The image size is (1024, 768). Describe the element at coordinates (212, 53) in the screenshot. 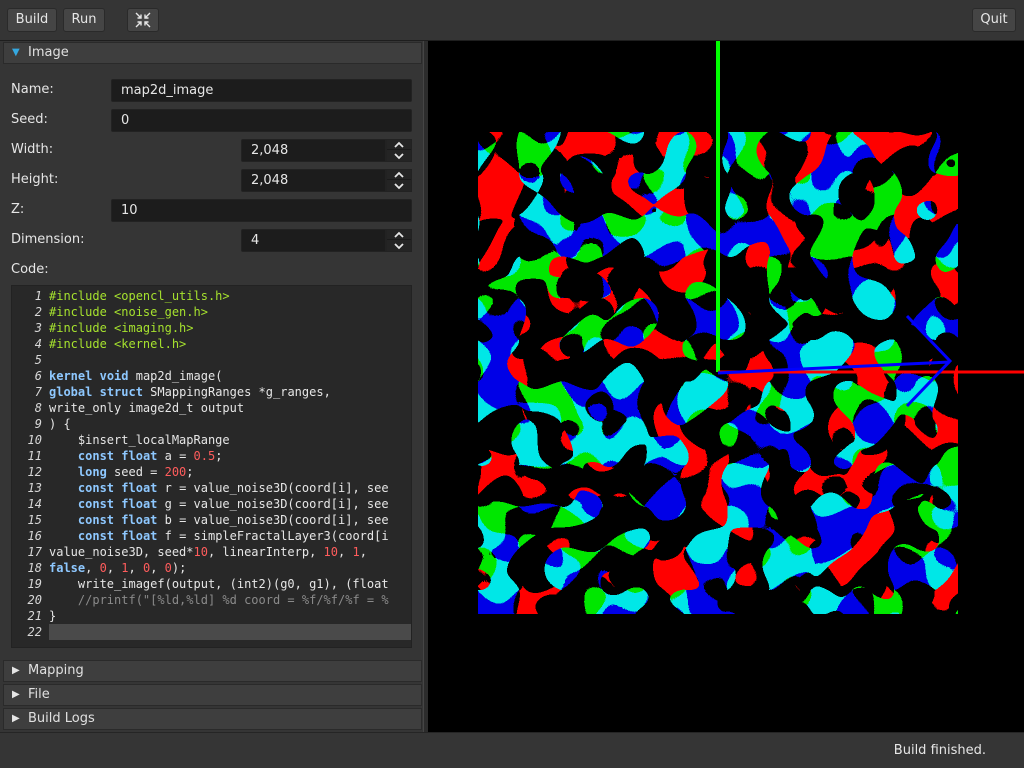

I see `image-section-header: ▼ Image` at that location.